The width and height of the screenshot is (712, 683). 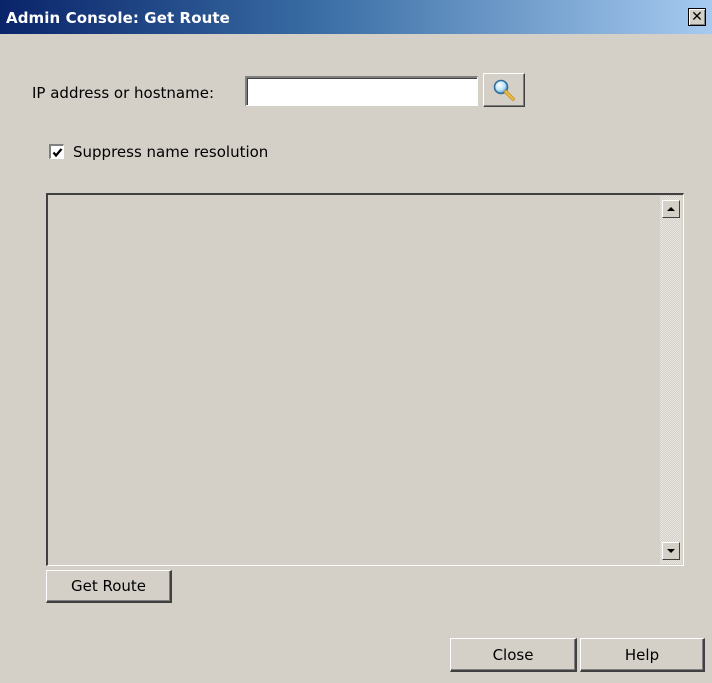 What do you see at coordinates (642, 655) in the screenshot?
I see `help-button: Help` at bounding box center [642, 655].